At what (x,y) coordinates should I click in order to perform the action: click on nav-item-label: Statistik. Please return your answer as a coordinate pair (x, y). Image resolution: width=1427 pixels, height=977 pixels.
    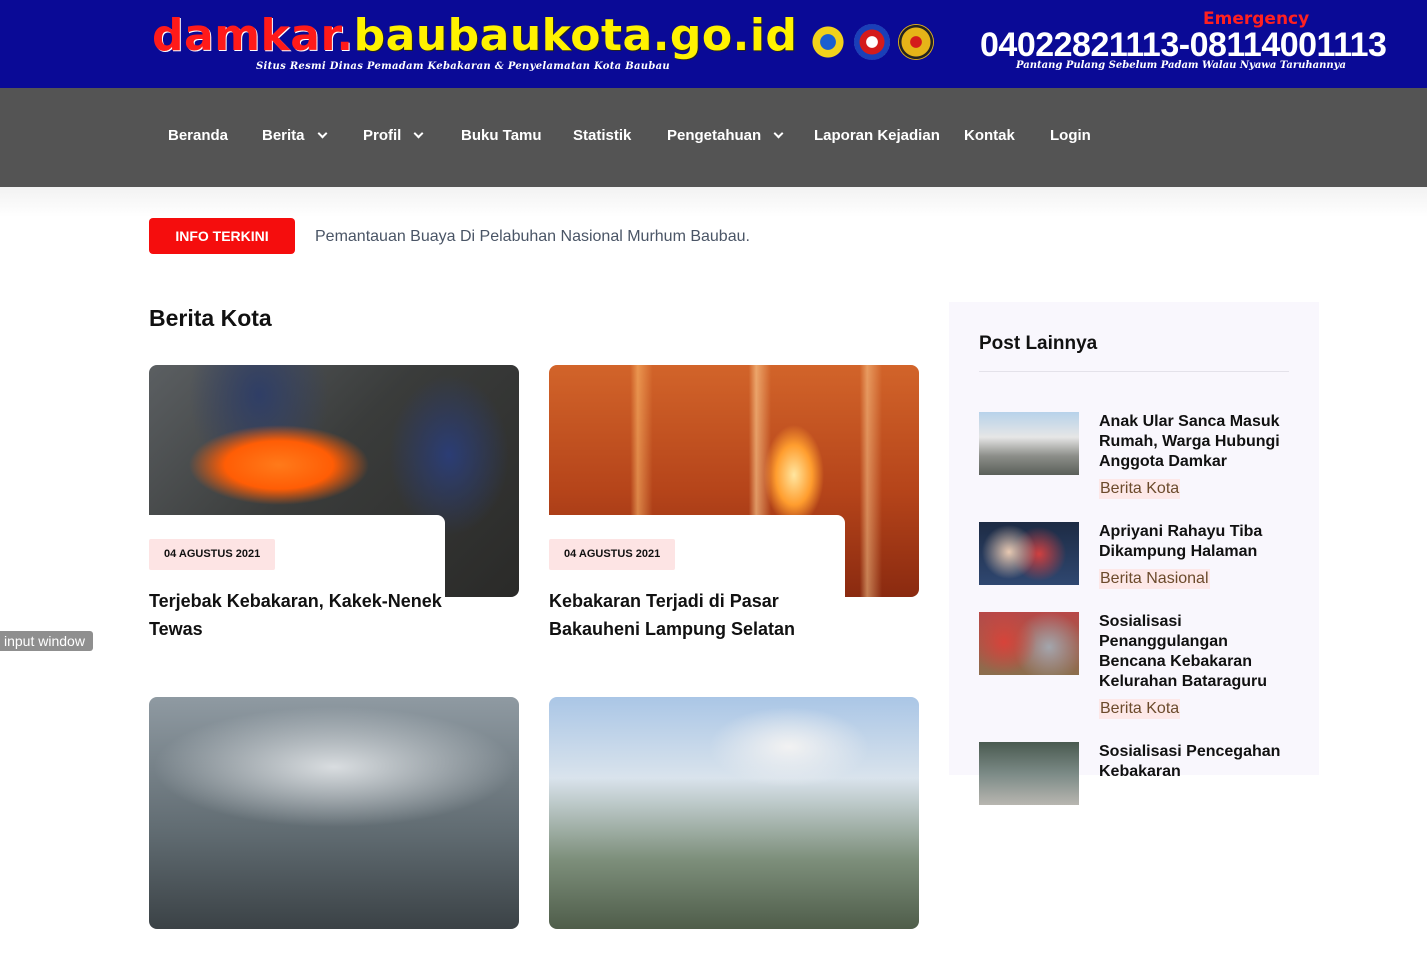
    Looking at the image, I should click on (602, 135).